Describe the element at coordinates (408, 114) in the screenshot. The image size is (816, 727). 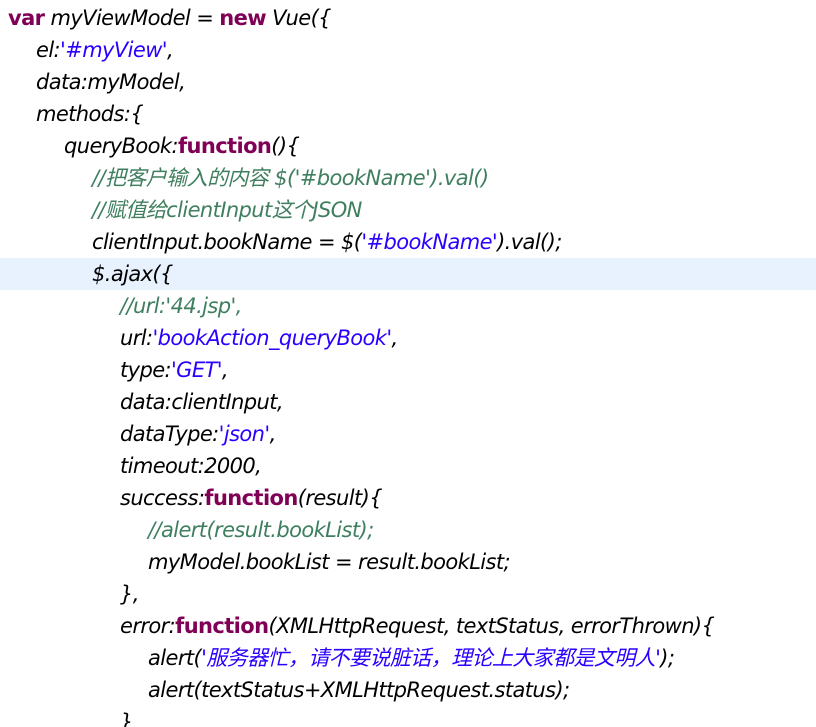
I see `code-line: methods:{` at that location.